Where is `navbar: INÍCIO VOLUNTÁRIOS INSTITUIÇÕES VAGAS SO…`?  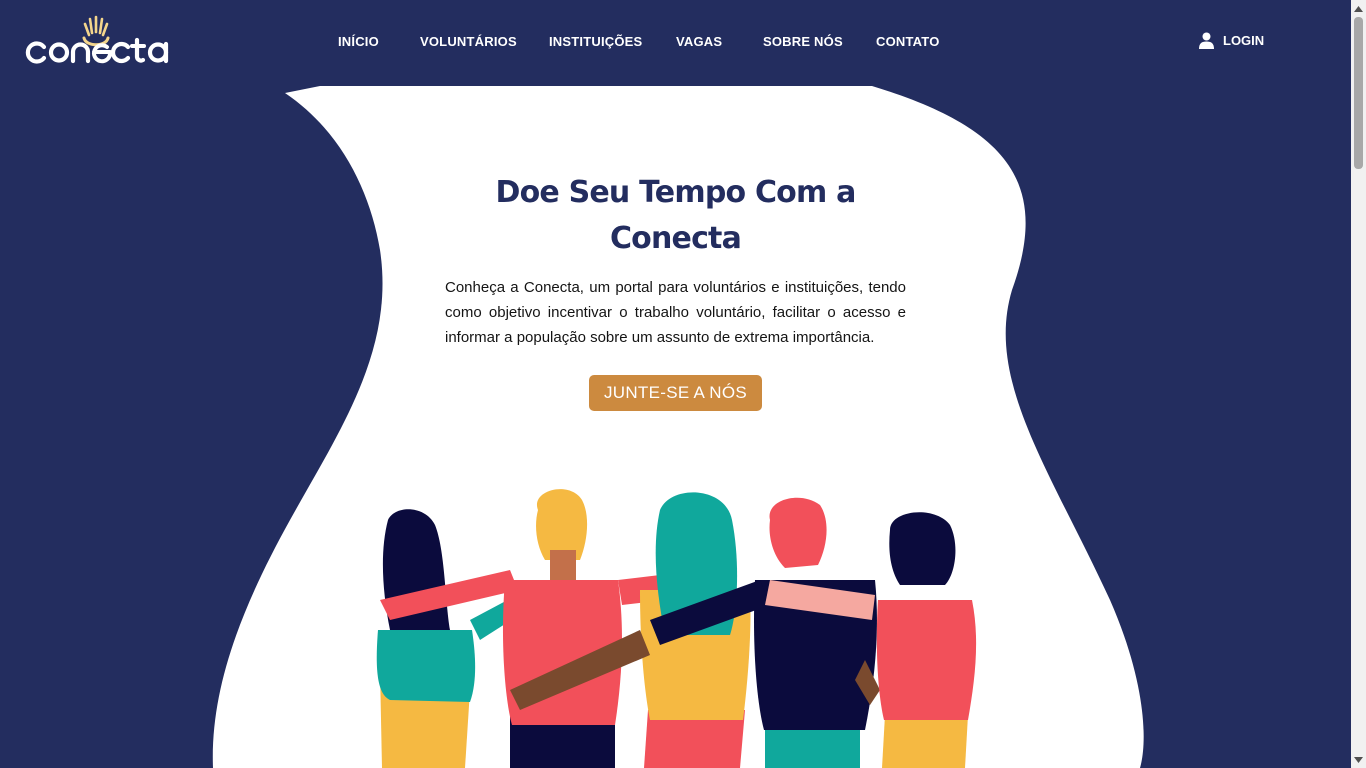 navbar: INÍCIO VOLUNTÁRIOS INSTITUIÇÕES VAGAS SO… is located at coordinates (675, 42).